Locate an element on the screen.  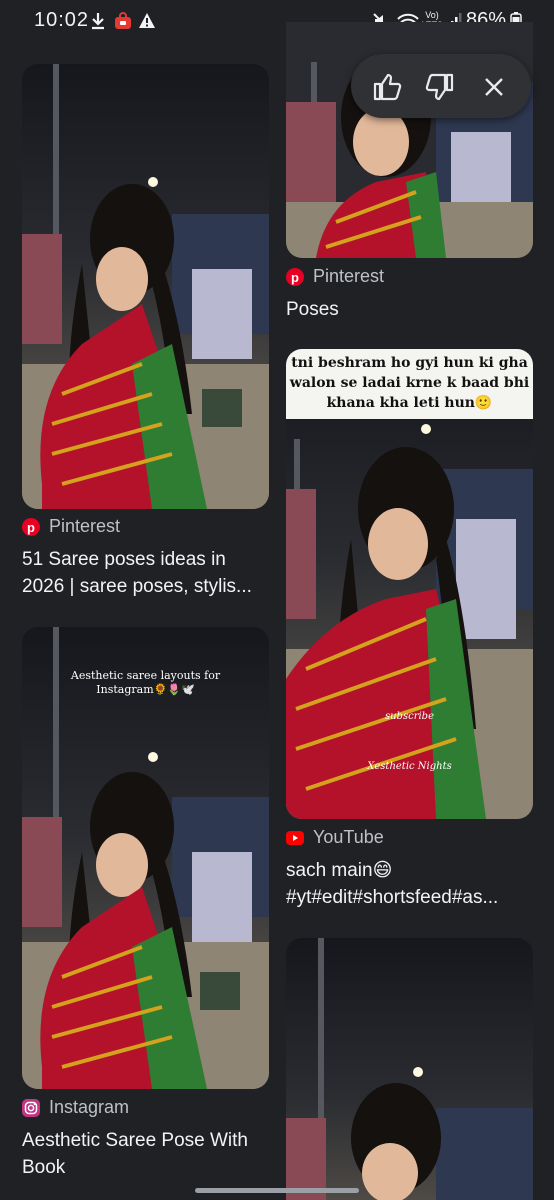
home-indicator is located at coordinates (277, 1190).